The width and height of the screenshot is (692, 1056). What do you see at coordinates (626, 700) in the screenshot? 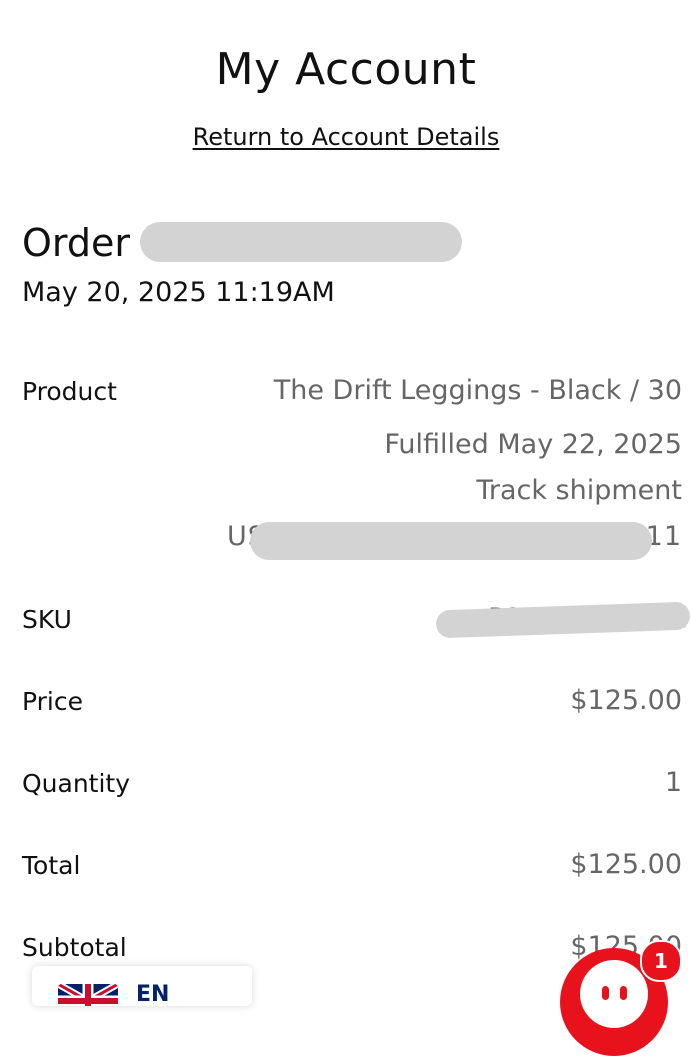
I see `price-value: $125.00` at bounding box center [626, 700].